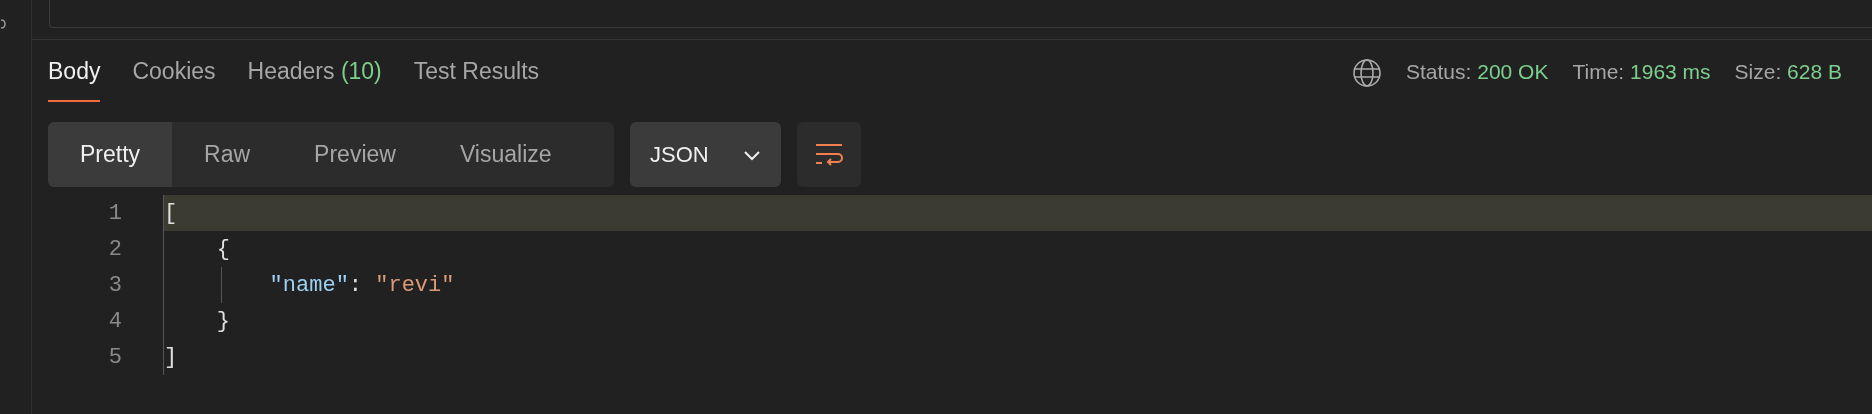  What do you see at coordinates (476, 78) in the screenshot?
I see `response-tab: Test Results` at bounding box center [476, 78].